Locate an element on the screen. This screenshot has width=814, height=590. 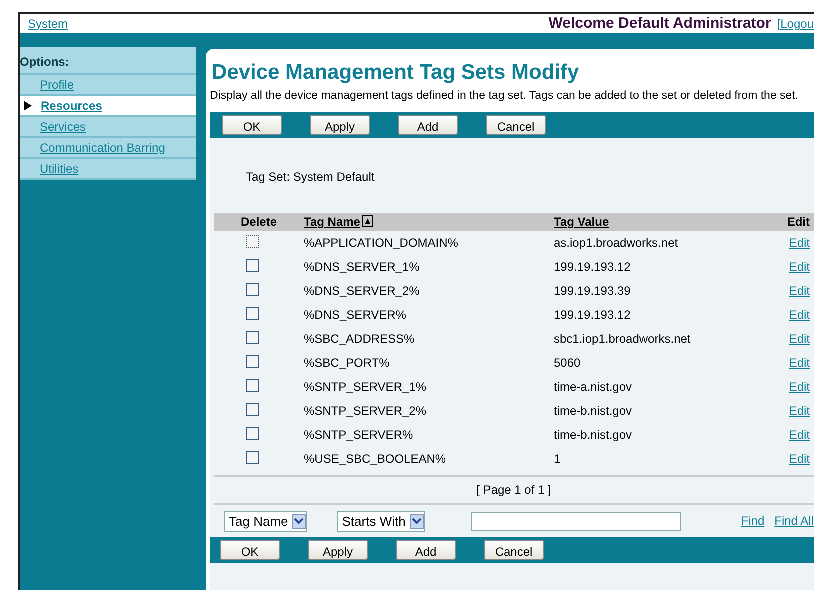
page-title: Device Management Tag Sets Modify is located at coordinates (396, 73).